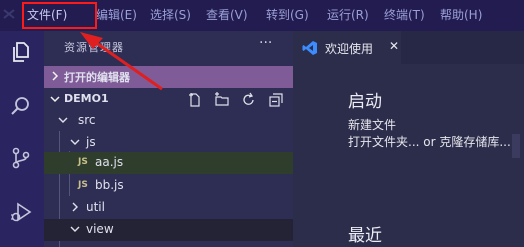 The image size is (524, 247). Describe the element at coordinates (87, 120) in the screenshot. I see `tree-label: src` at that location.